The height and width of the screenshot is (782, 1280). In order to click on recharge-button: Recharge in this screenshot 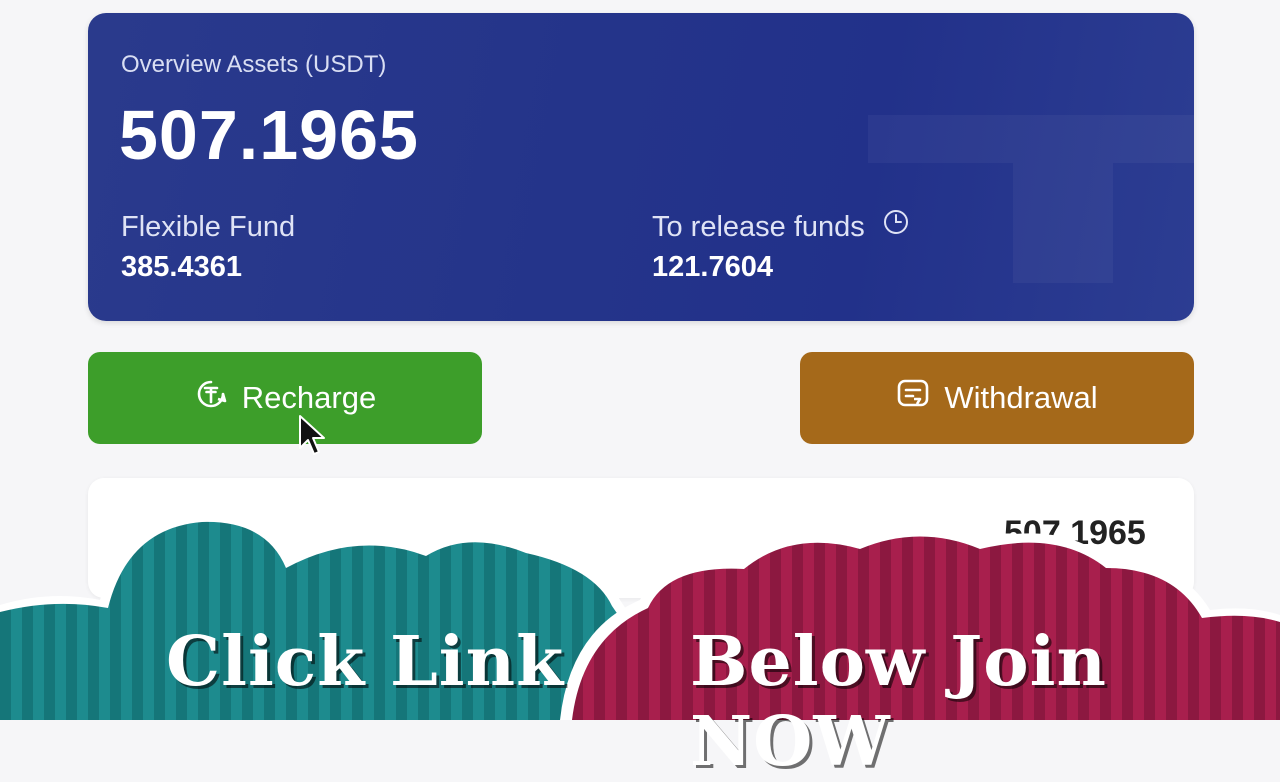, I will do `click(285, 398)`.